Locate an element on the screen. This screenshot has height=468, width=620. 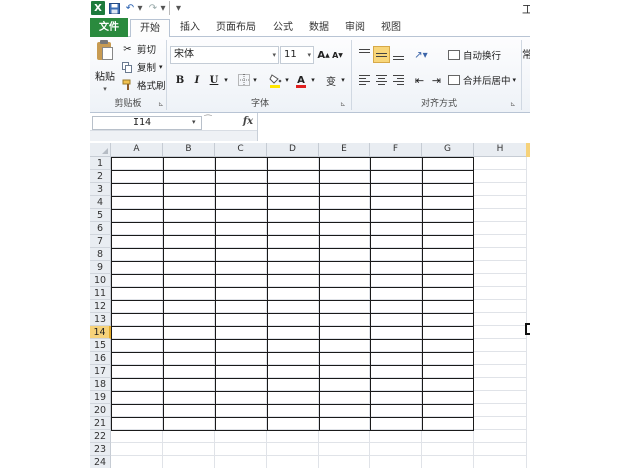
cell-d16 is located at coordinates (293, 358).